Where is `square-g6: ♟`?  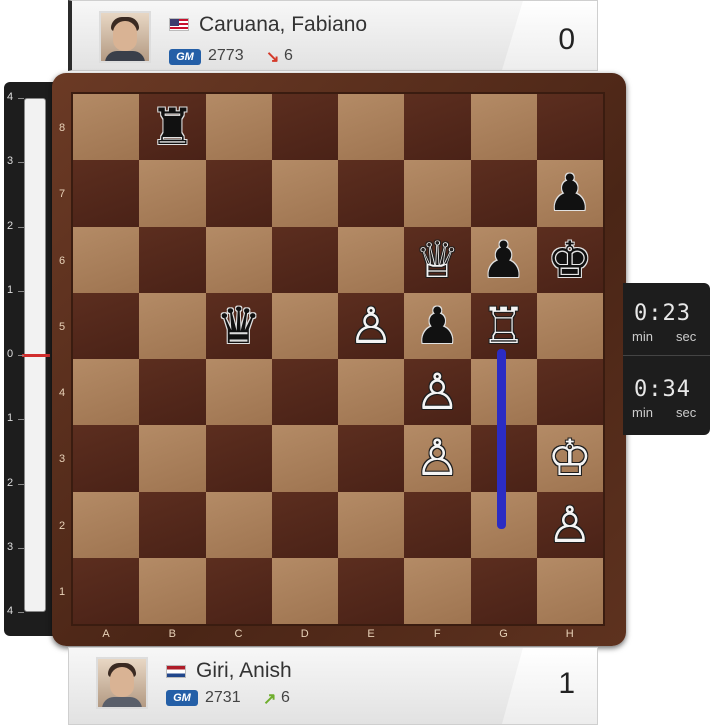
square-g6: ♟ is located at coordinates (503, 259).